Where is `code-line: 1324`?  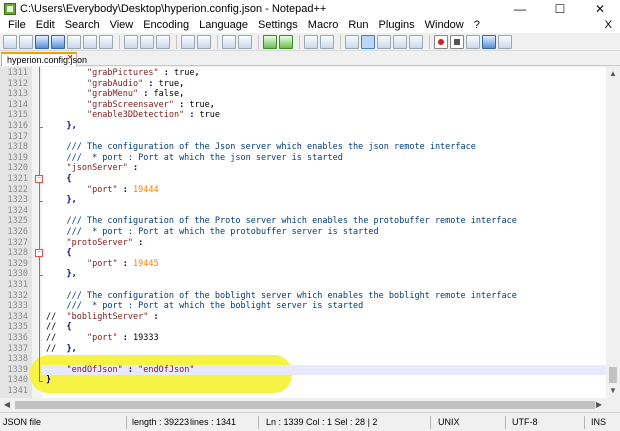
code-line: 1324 is located at coordinates (303, 211).